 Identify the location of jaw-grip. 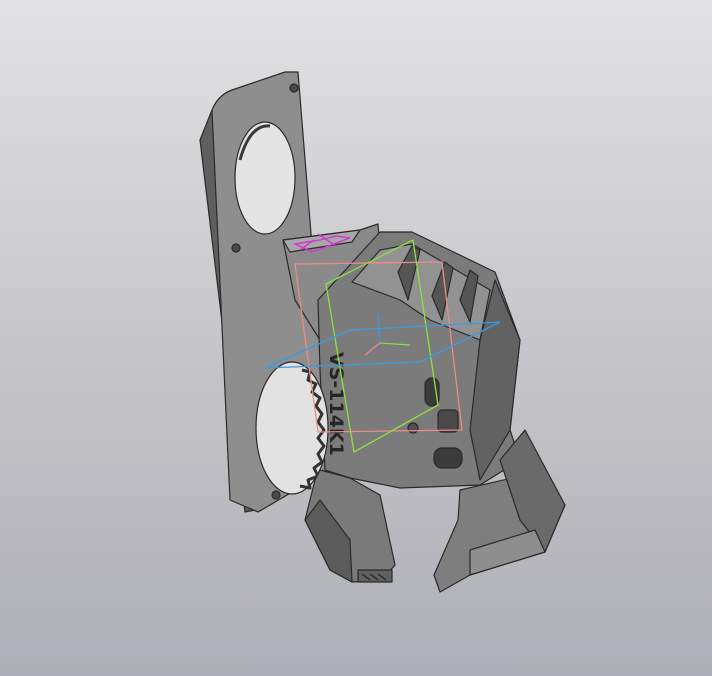
(375, 576).